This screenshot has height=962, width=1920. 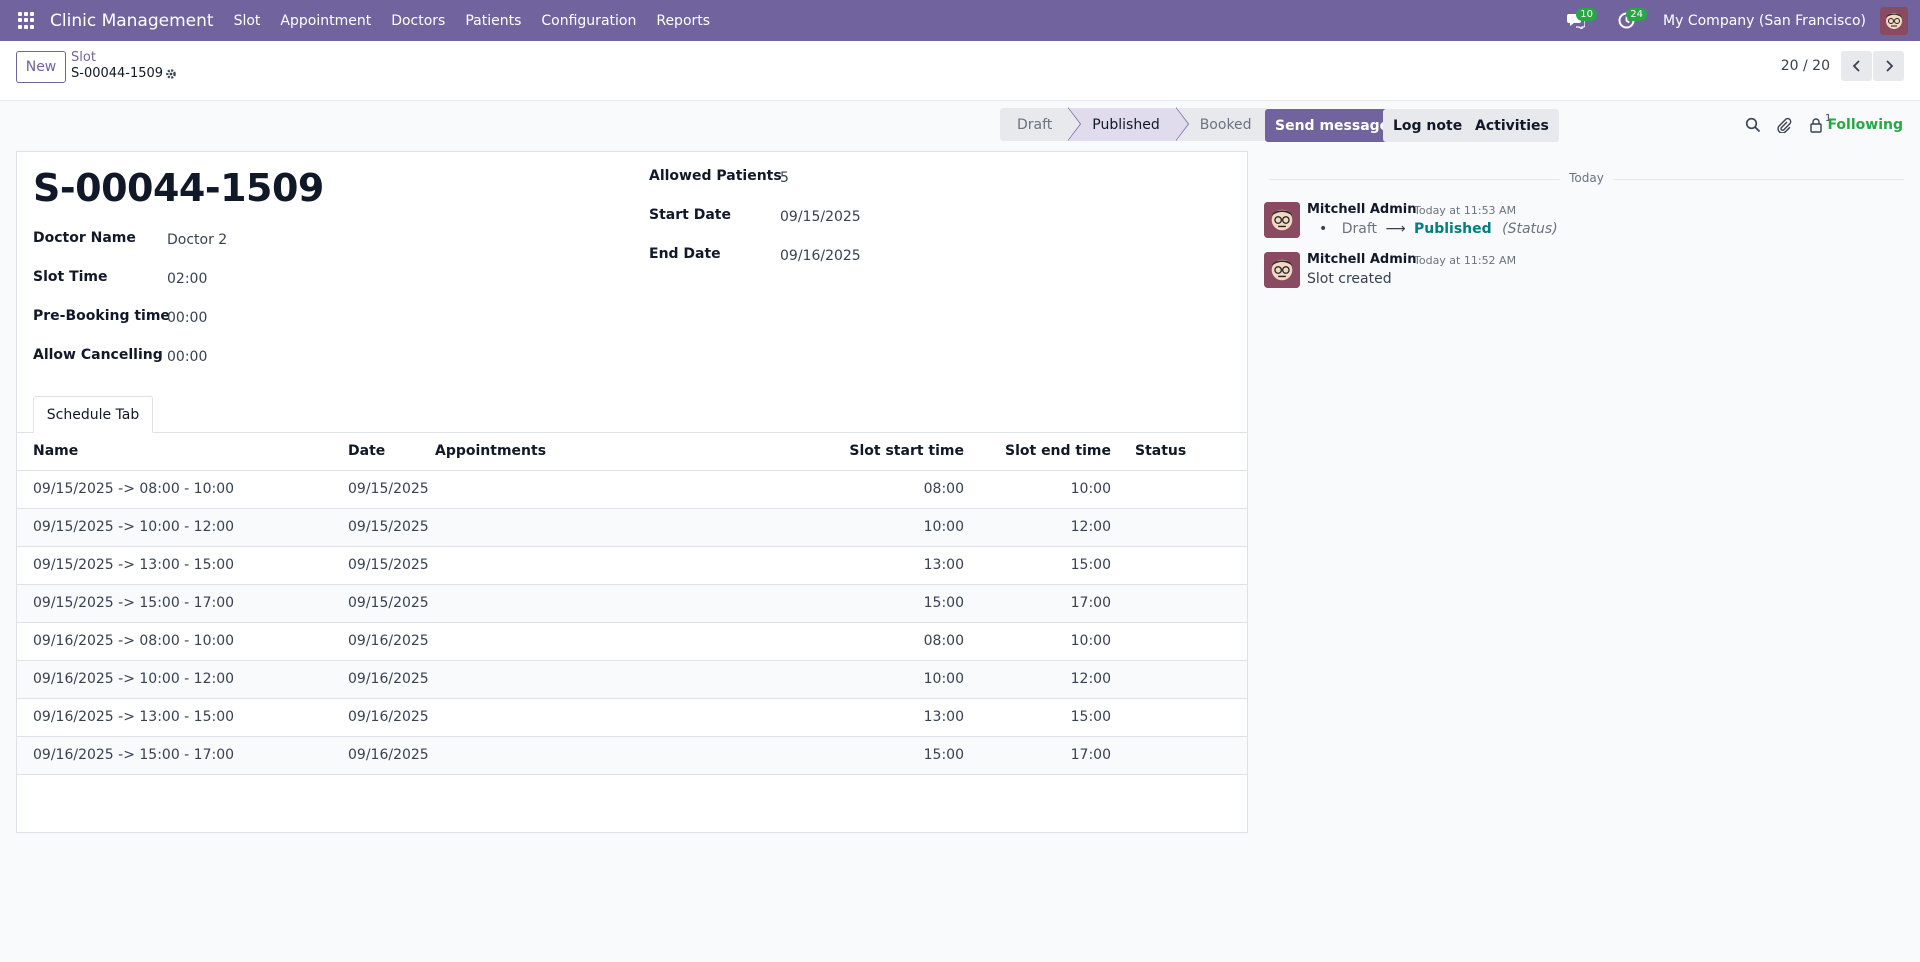 I want to click on chevron-left-icon, so click(x=1856, y=66).